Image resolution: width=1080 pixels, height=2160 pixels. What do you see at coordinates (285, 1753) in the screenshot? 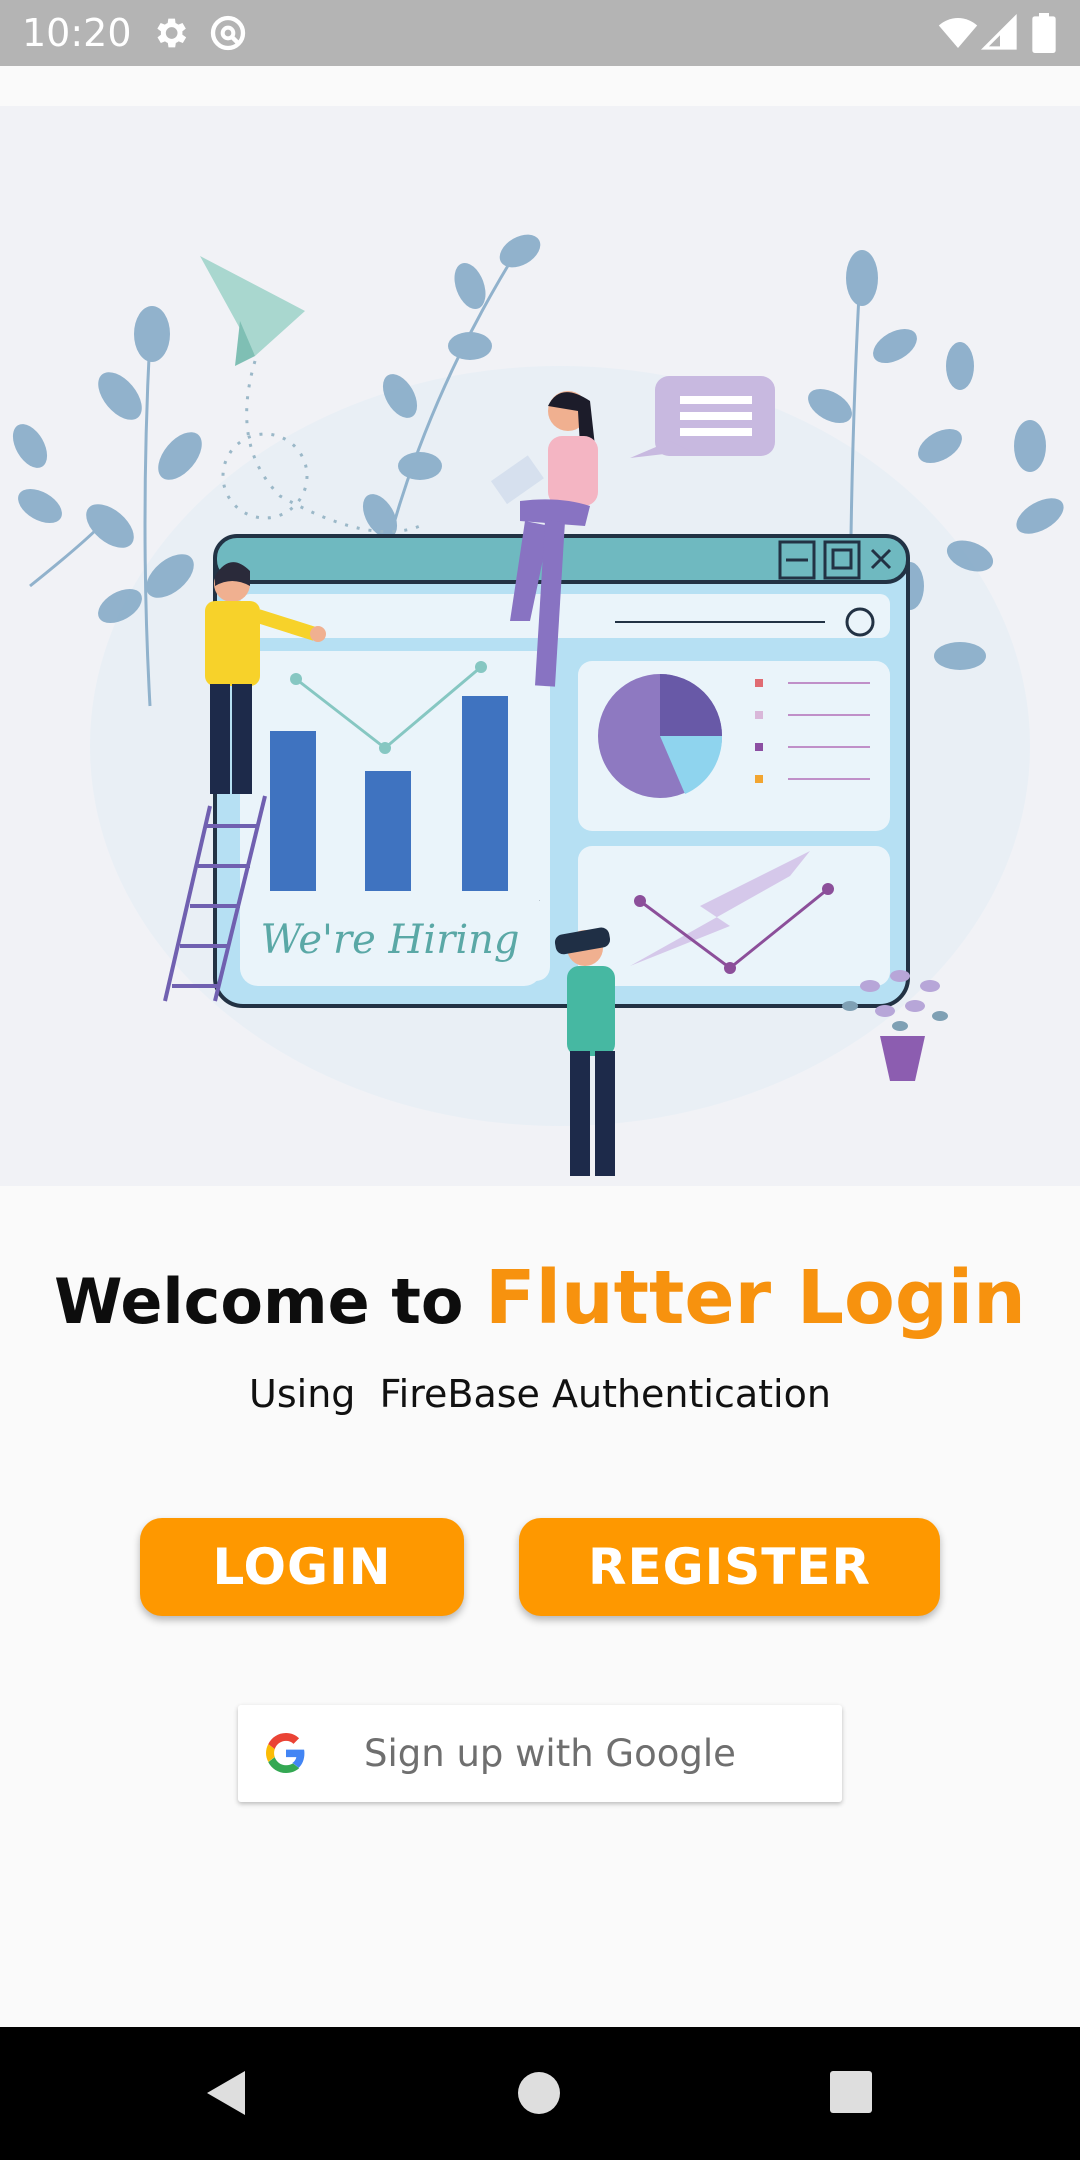
I see `google-logo-icon` at bounding box center [285, 1753].